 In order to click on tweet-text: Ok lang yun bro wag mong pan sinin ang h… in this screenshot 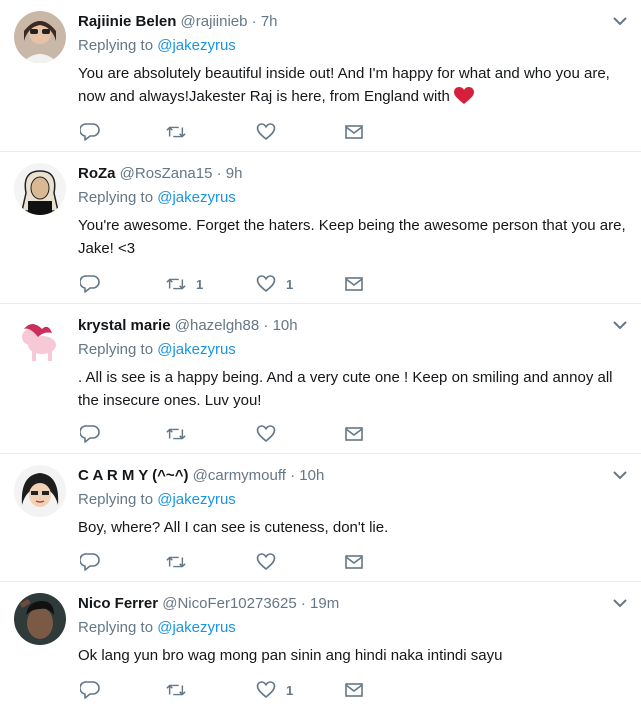, I will do `click(290, 655)`.